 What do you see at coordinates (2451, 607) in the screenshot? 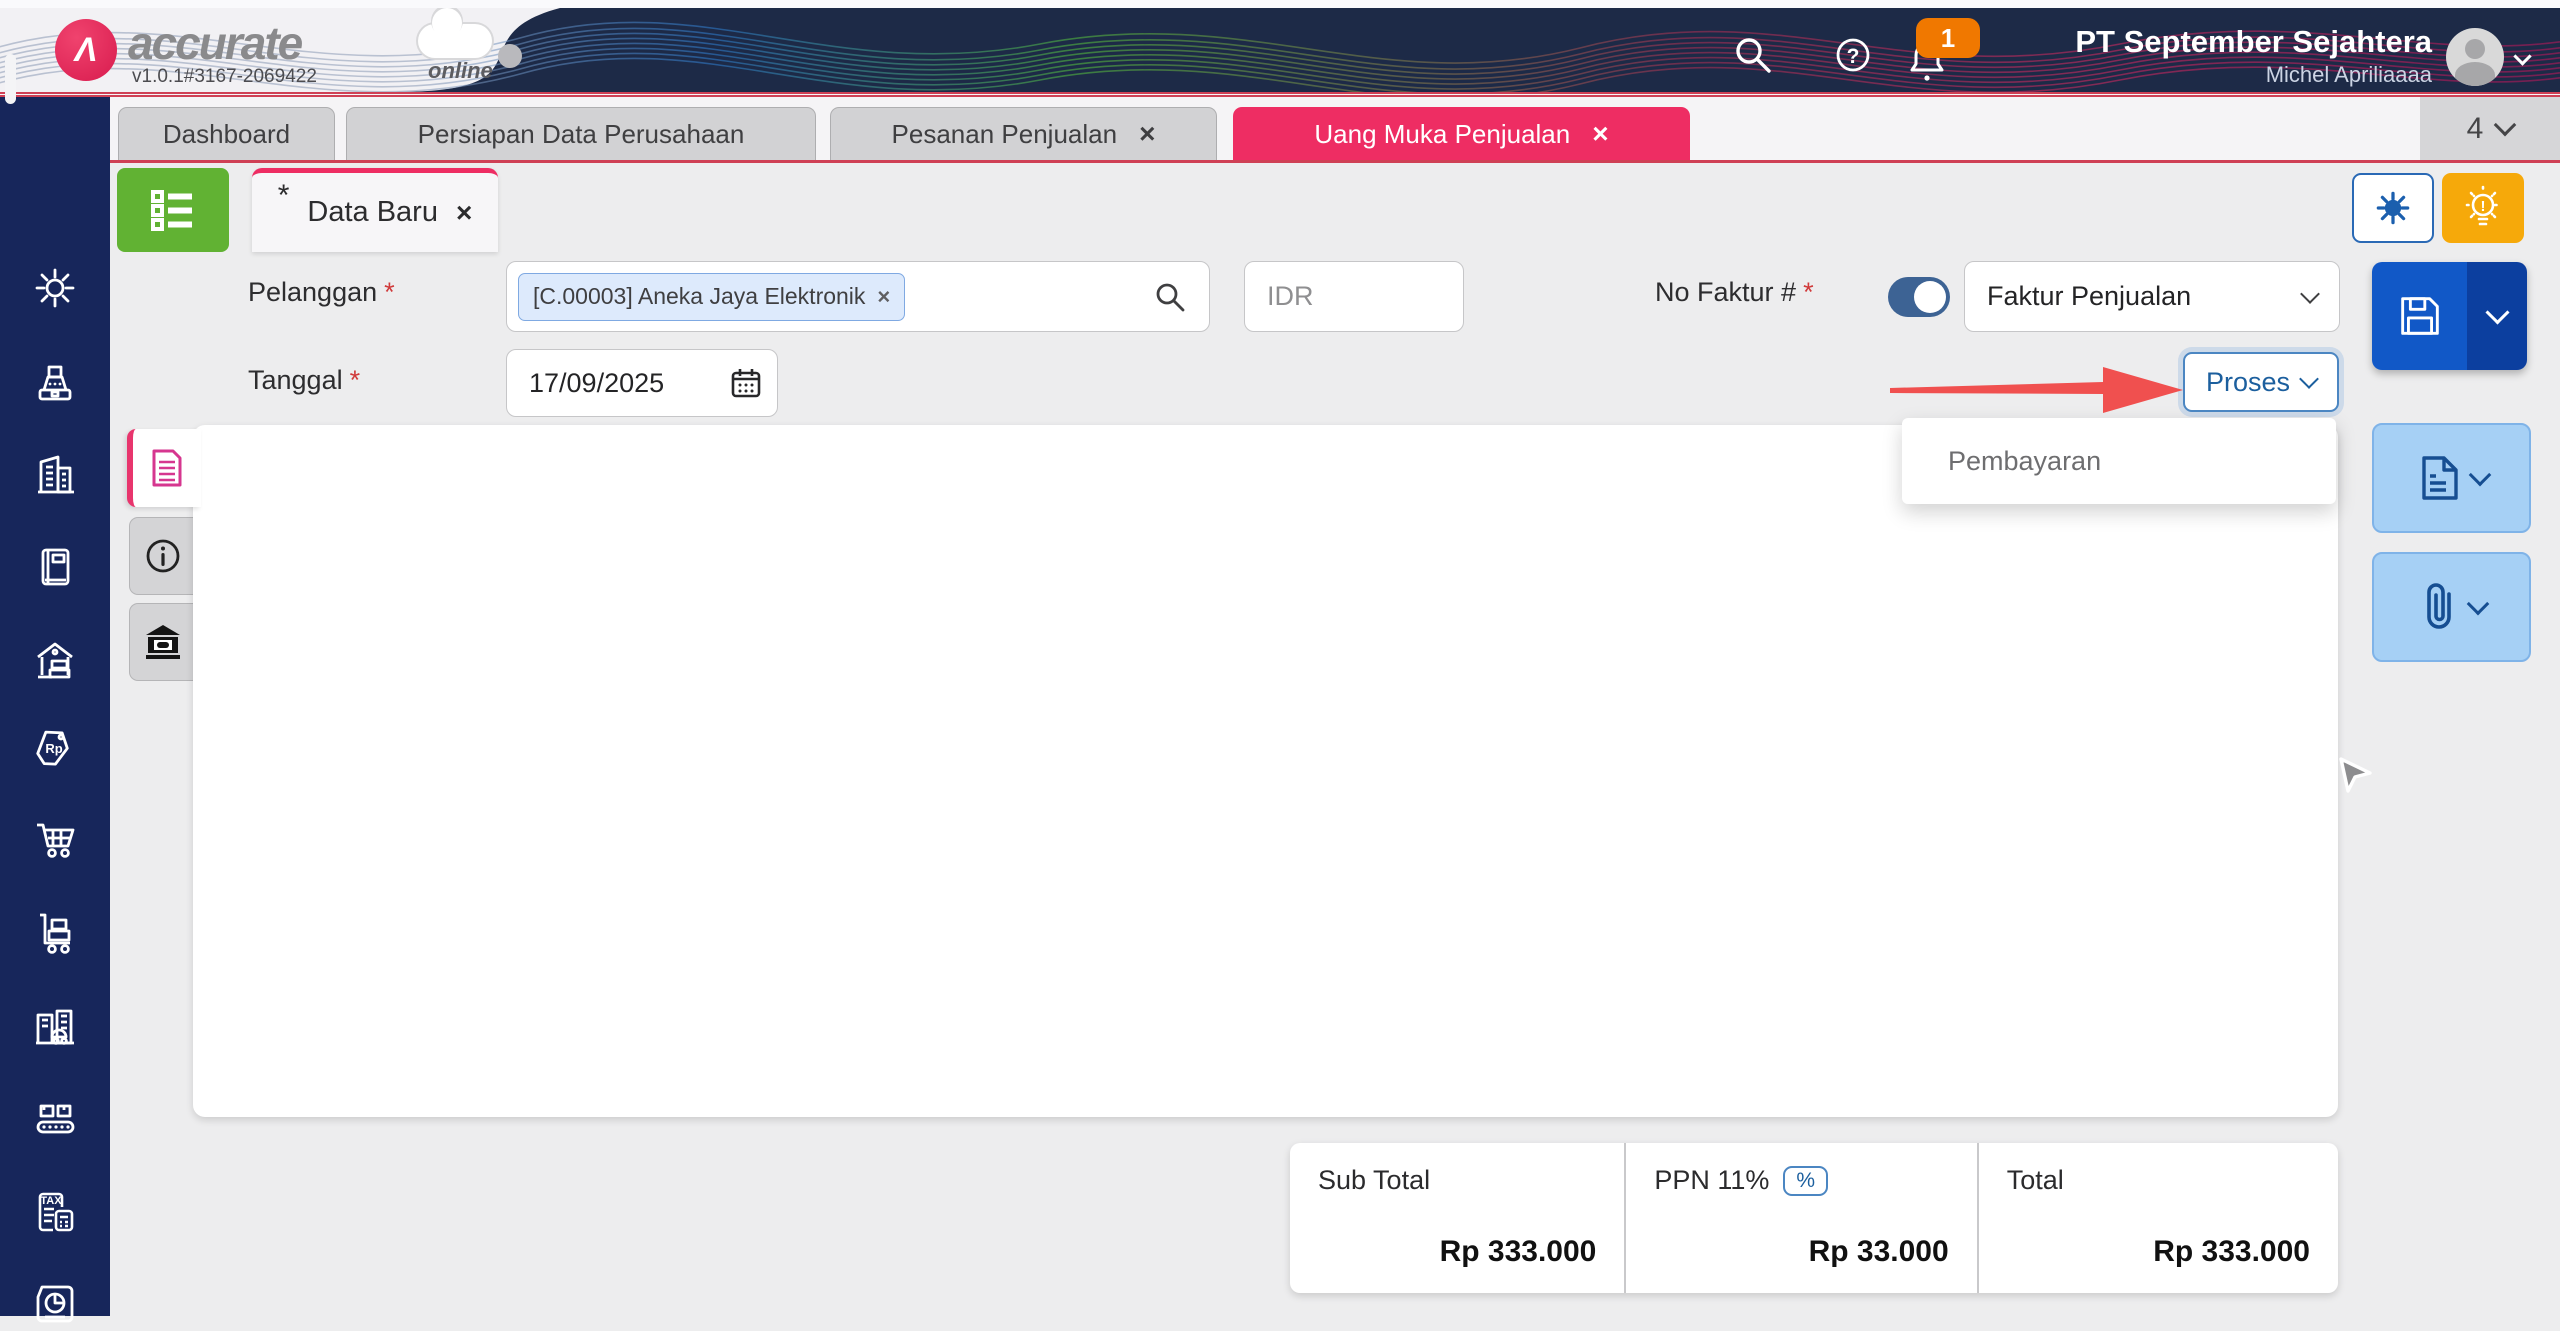
I see `attachment-button` at bounding box center [2451, 607].